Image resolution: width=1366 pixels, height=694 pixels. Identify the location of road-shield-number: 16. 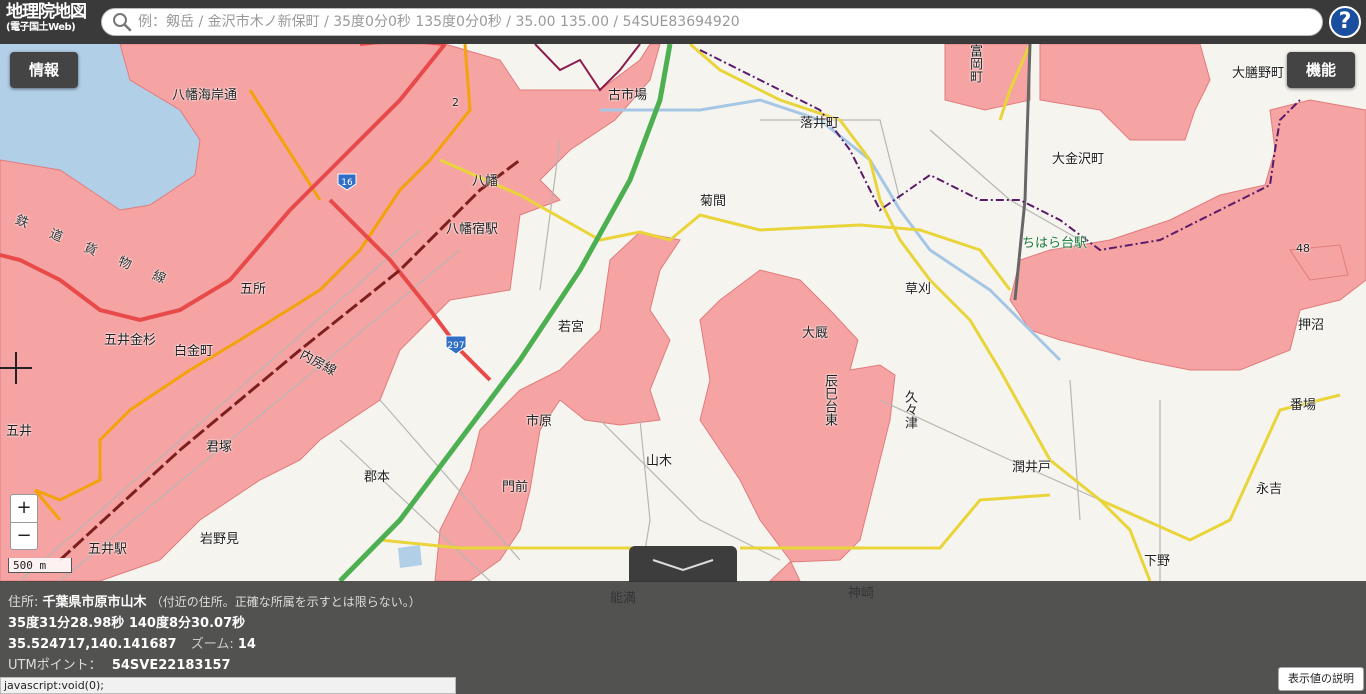
(347, 183).